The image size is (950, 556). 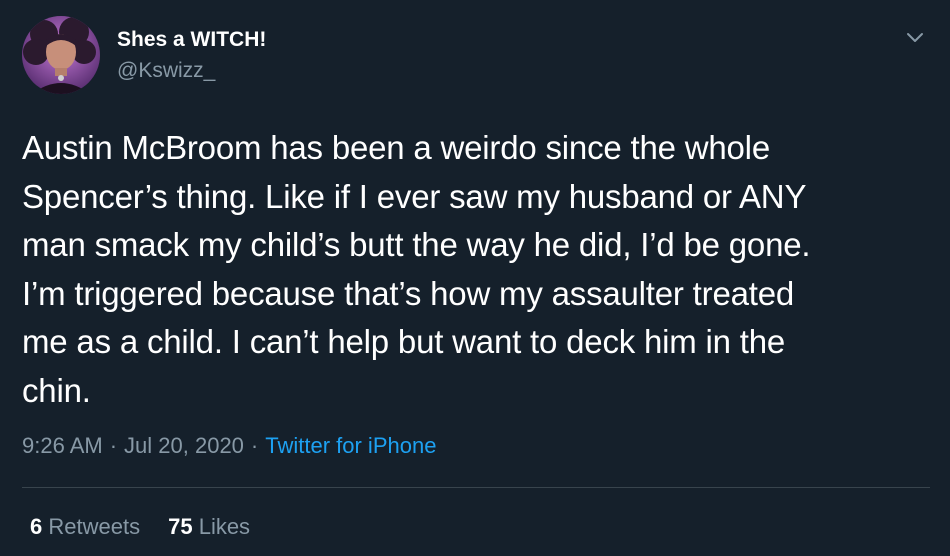 I want to click on retweets-count: 6, so click(x=36, y=526).